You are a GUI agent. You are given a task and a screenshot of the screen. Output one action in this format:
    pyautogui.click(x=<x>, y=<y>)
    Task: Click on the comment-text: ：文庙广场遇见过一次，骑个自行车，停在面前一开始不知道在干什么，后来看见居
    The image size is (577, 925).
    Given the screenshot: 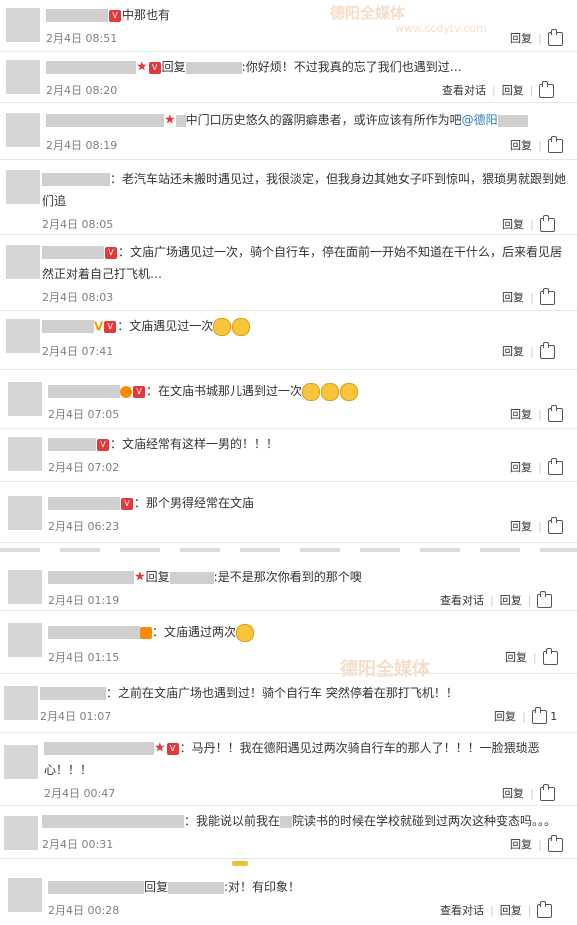 What is the action you would take?
    pyautogui.click(x=340, y=252)
    